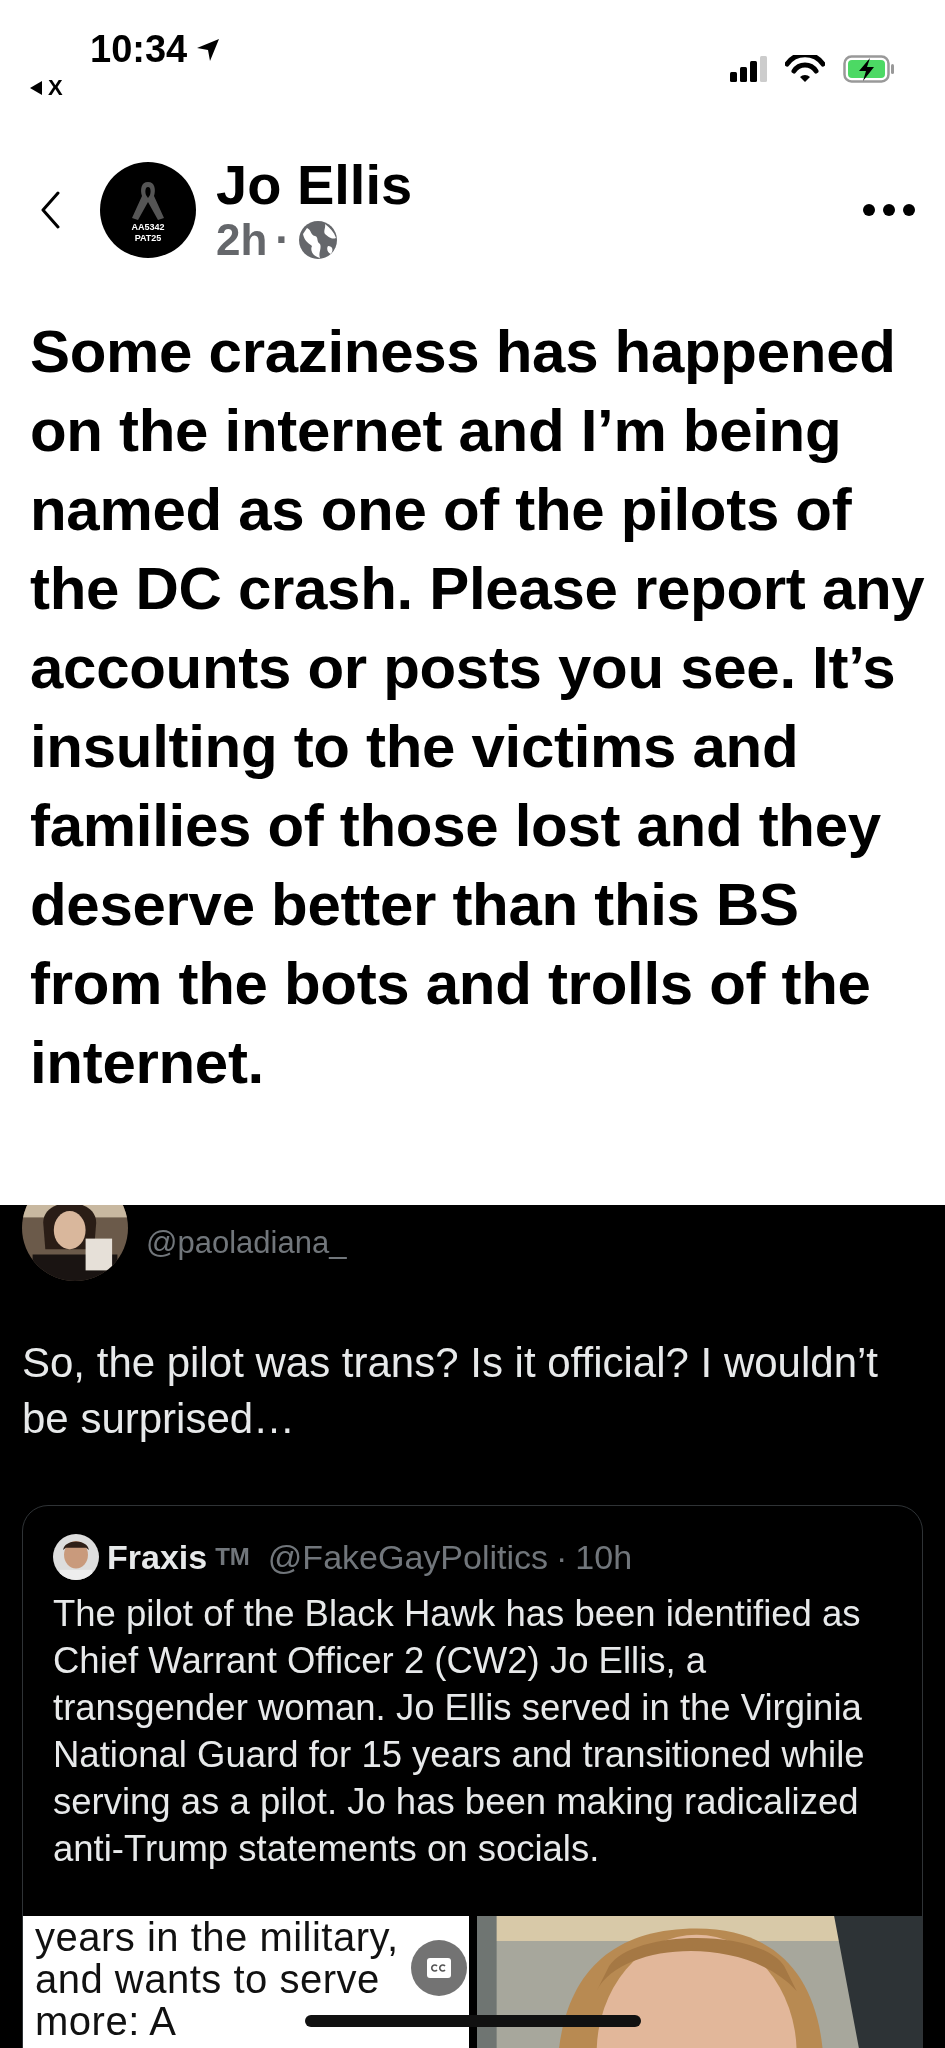 The height and width of the screenshot is (2048, 945). I want to click on avatar-text: AA5342, so click(148, 227).